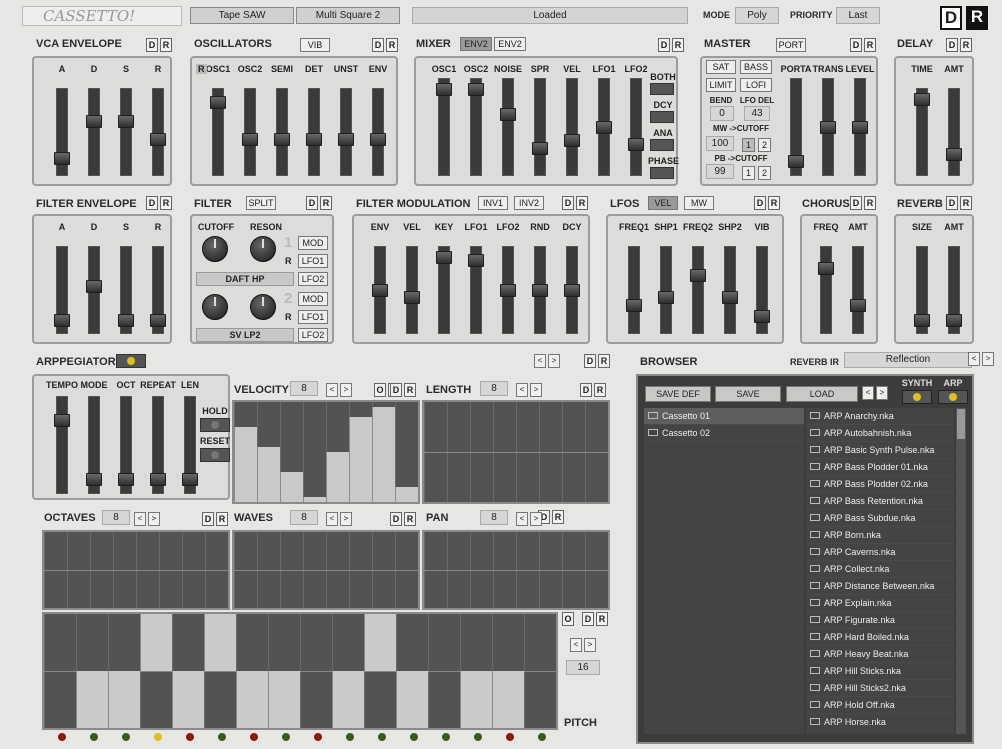 The height and width of the screenshot is (749, 1002). I want to click on file-item: ARP Bass Retention.nka, so click(880, 501).